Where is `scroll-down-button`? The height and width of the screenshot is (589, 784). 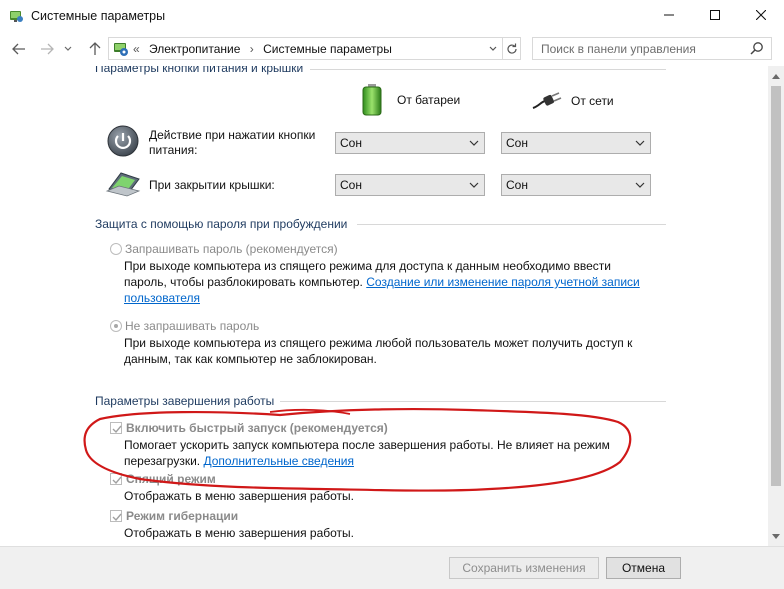
scroll-down-button is located at coordinates (776, 536).